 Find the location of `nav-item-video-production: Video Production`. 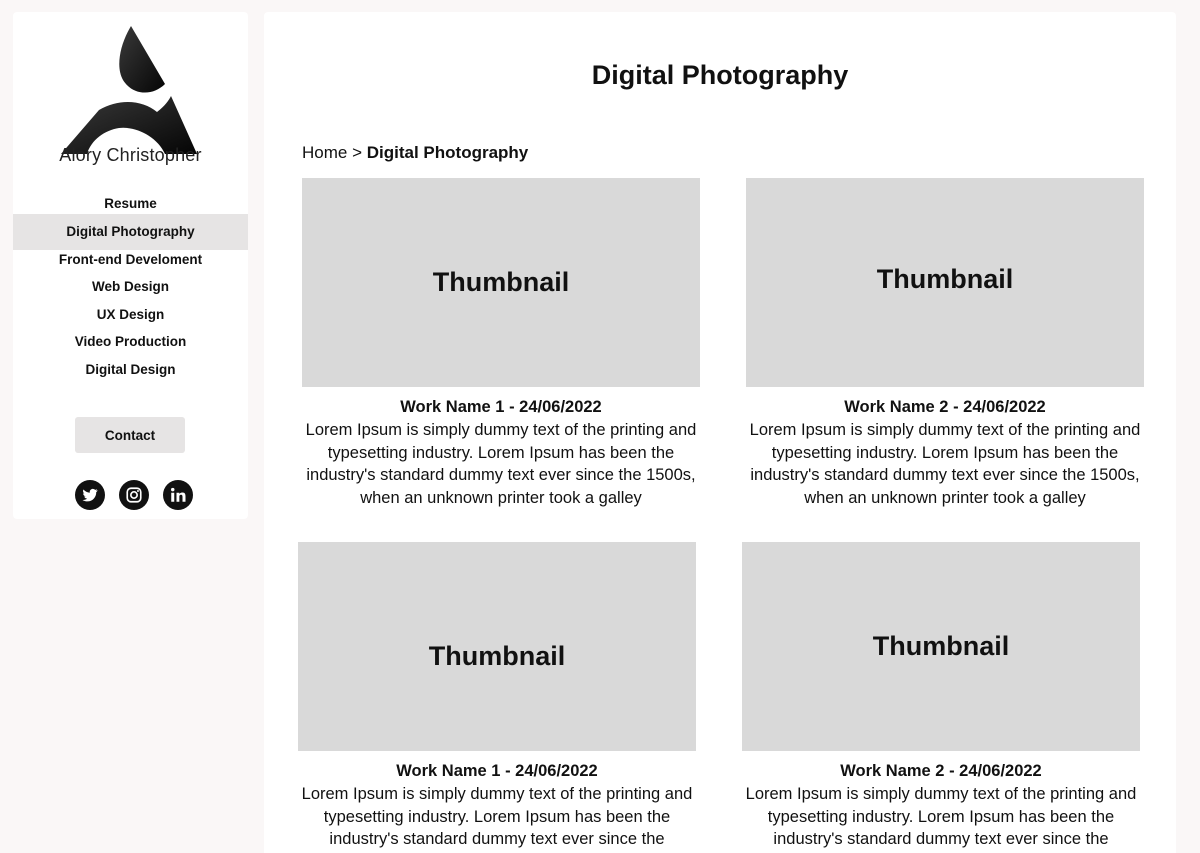

nav-item-video-production: Video Production is located at coordinates (130, 342).